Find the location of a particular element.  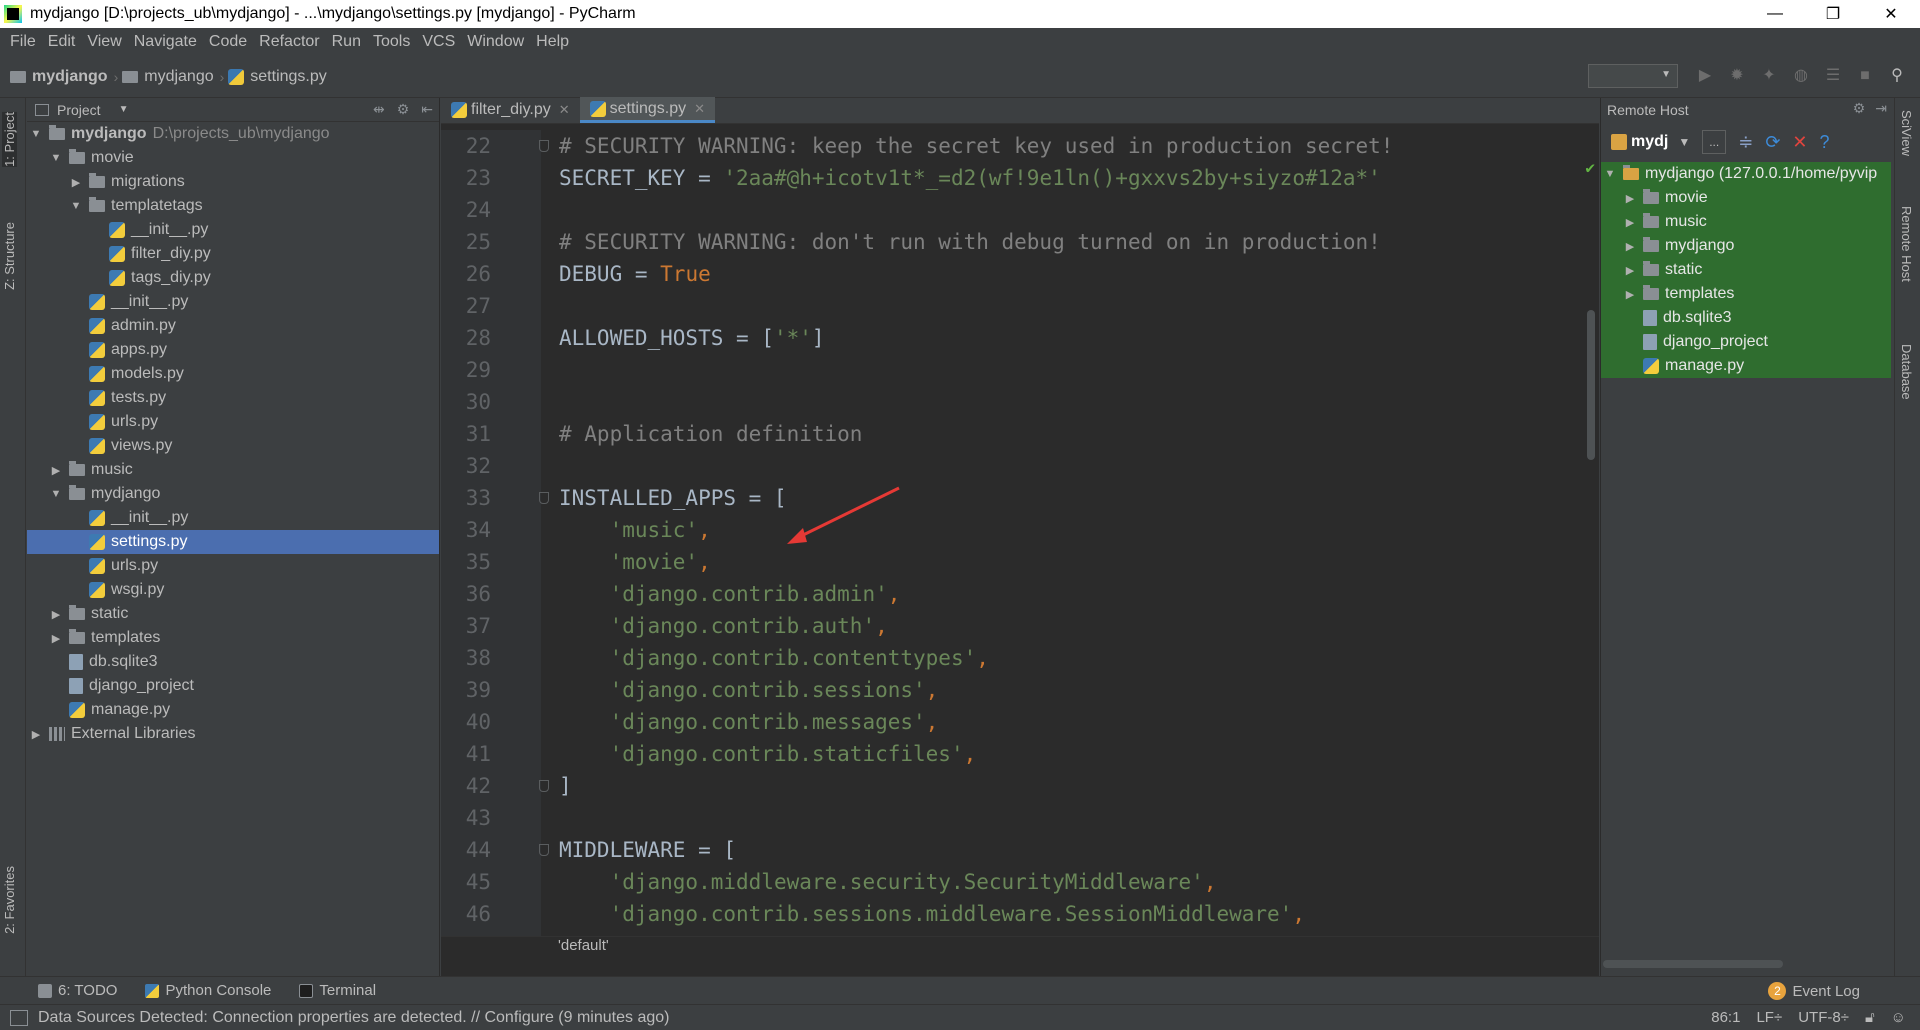

toggle-tool-windows-icon is located at coordinates (19, 1017).